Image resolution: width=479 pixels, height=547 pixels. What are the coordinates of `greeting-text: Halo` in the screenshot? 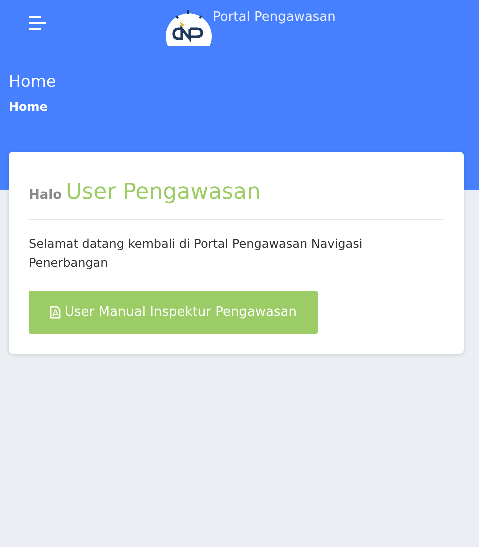 It's located at (45, 195).